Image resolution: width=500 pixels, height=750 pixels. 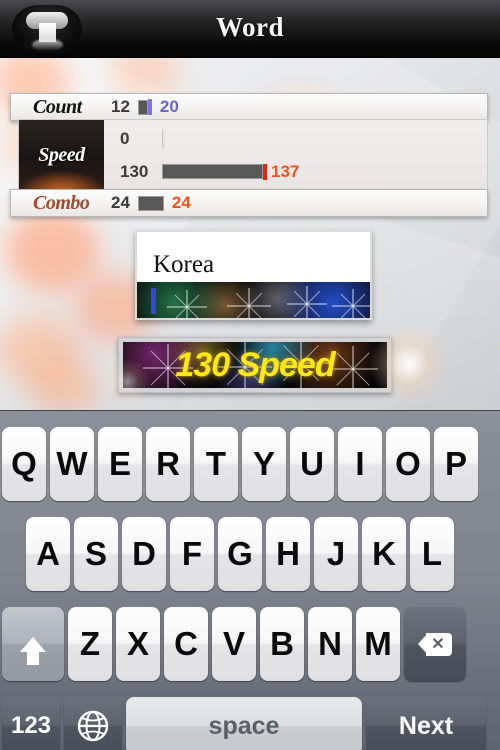 What do you see at coordinates (181, 202) in the screenshot?
I see `combo-target: 24` at bounding box center [181, 202].